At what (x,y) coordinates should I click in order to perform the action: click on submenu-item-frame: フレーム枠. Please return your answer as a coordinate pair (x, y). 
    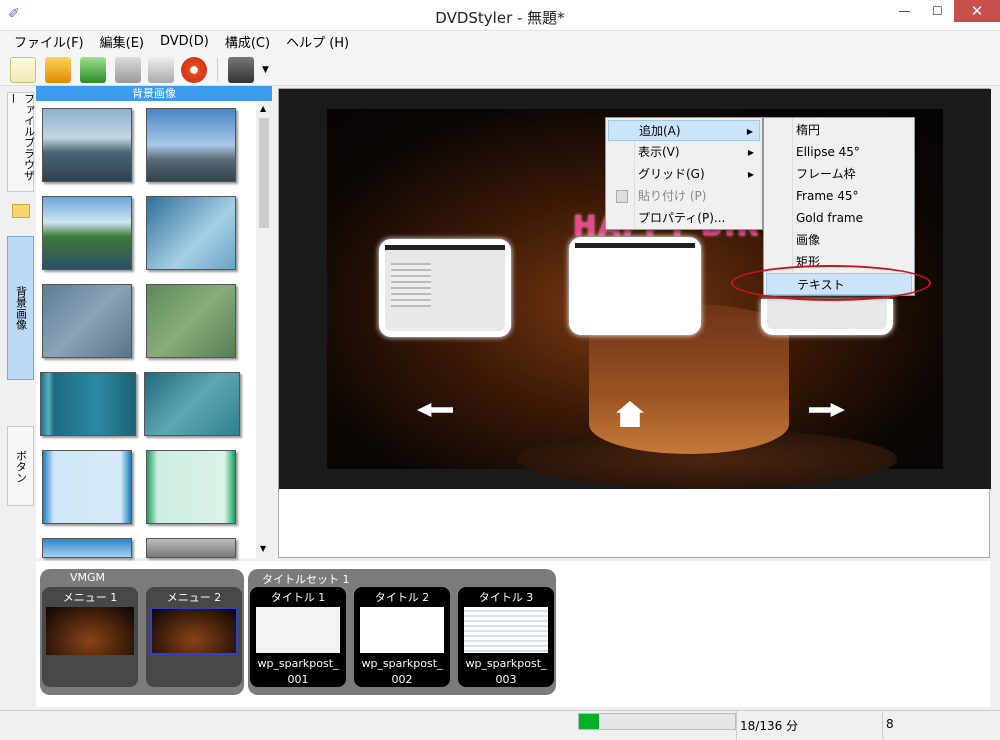
    Looking at the image, I should click on (839, 174).